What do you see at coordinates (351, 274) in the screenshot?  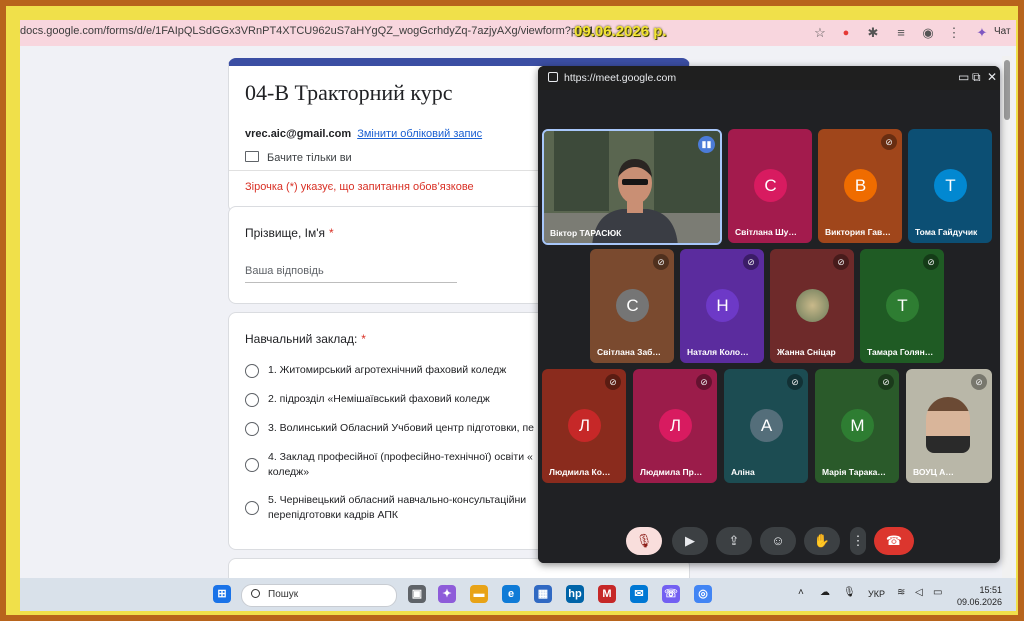 I see `answer-input: Ваша відповідь` at bounding box center [351, 274].